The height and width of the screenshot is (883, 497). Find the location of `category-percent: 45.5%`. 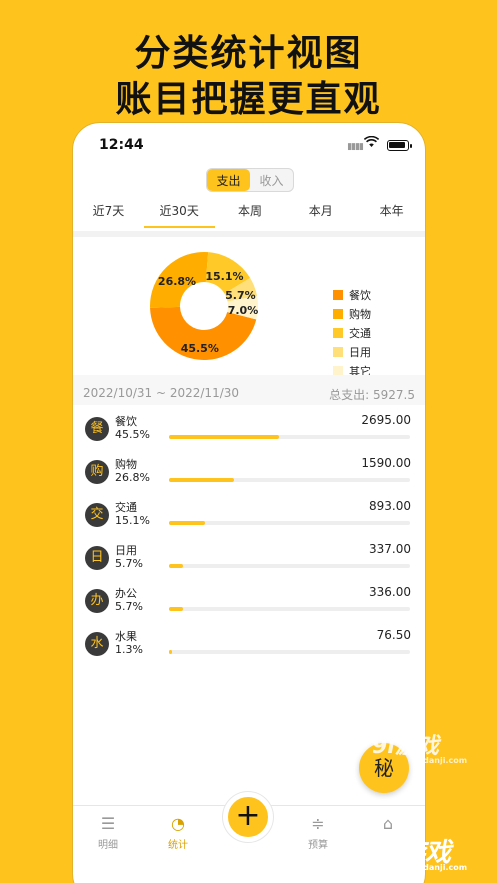

category-percent: 45.5% is located at coordinates (132, 434).